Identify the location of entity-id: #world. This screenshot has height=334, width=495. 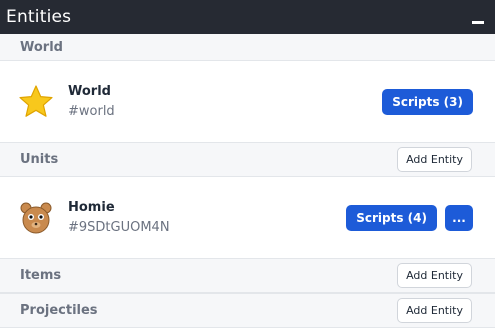
(91, 111).